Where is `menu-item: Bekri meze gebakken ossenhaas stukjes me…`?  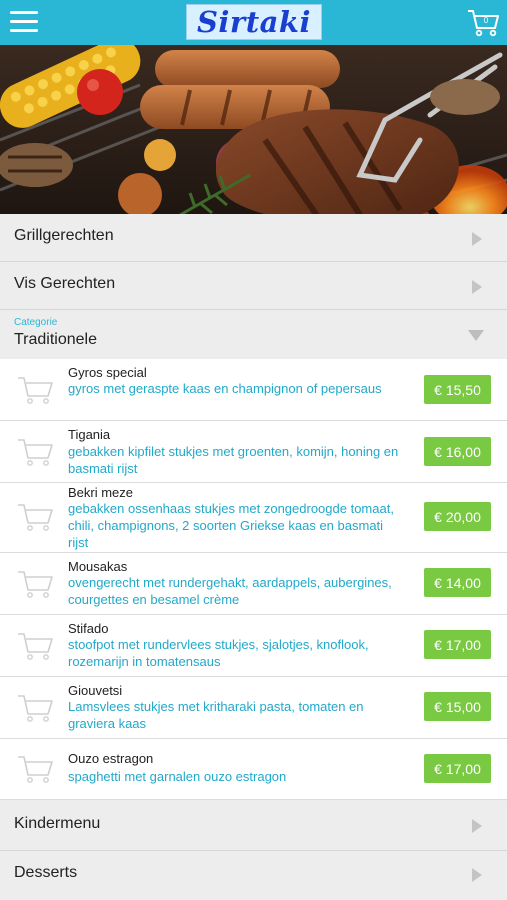 menu-item: Bekri meze gebakken ossenhaas stukjes me… is located at coordinates (253, 518).